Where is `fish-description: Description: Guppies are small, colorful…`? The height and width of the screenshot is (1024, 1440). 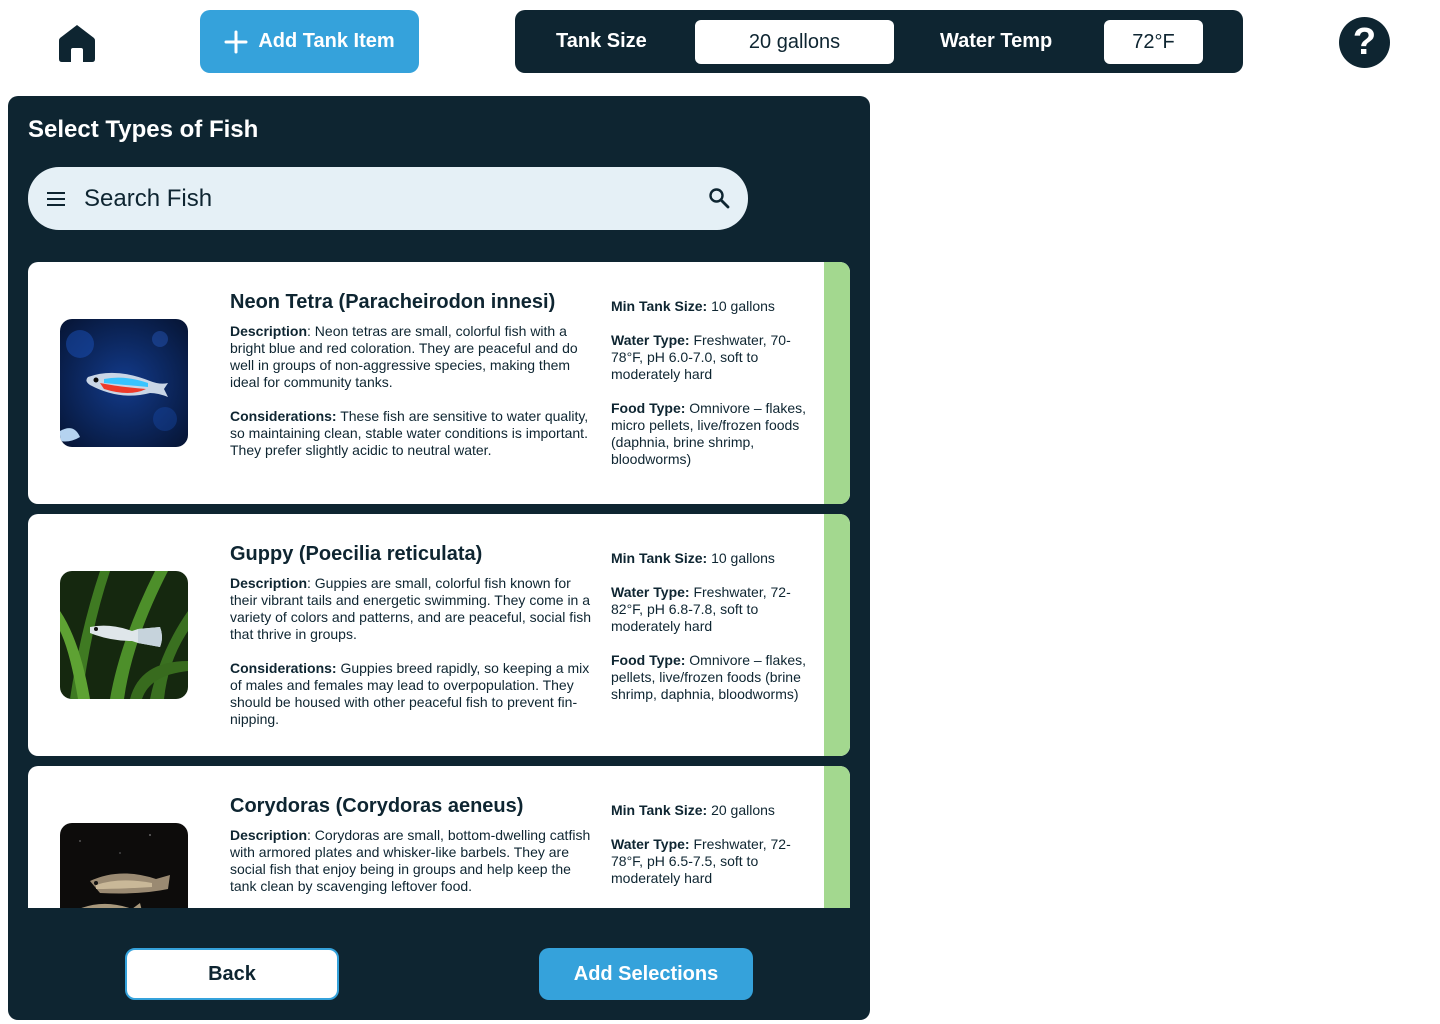 fish-description: Description: Guppies are small, colorful… is located at coordinates (411, 609).